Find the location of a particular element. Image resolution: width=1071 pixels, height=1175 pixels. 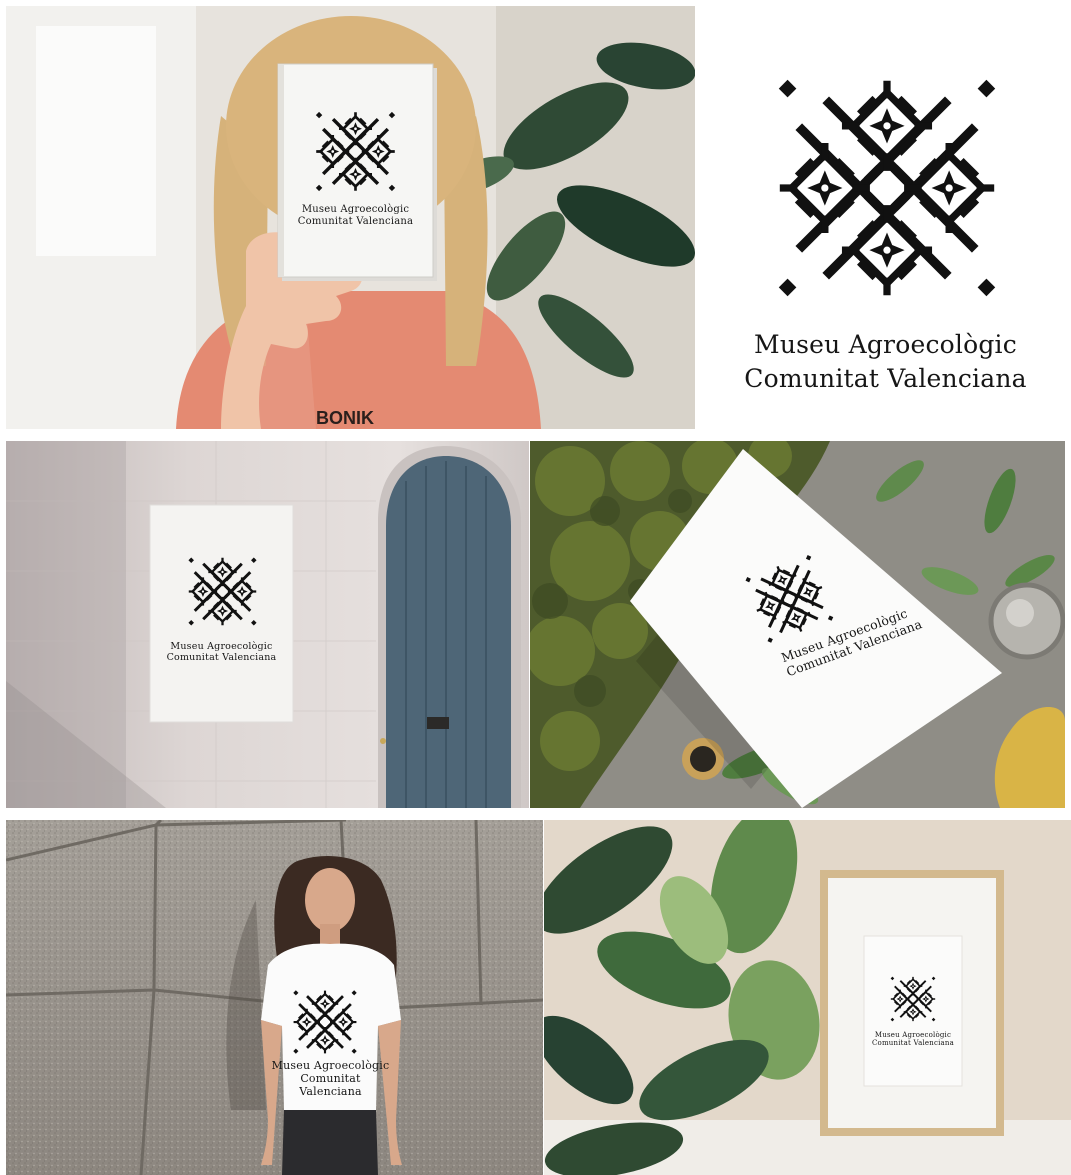

tshirt-print: BONIK is located at coordinates (345, 418).